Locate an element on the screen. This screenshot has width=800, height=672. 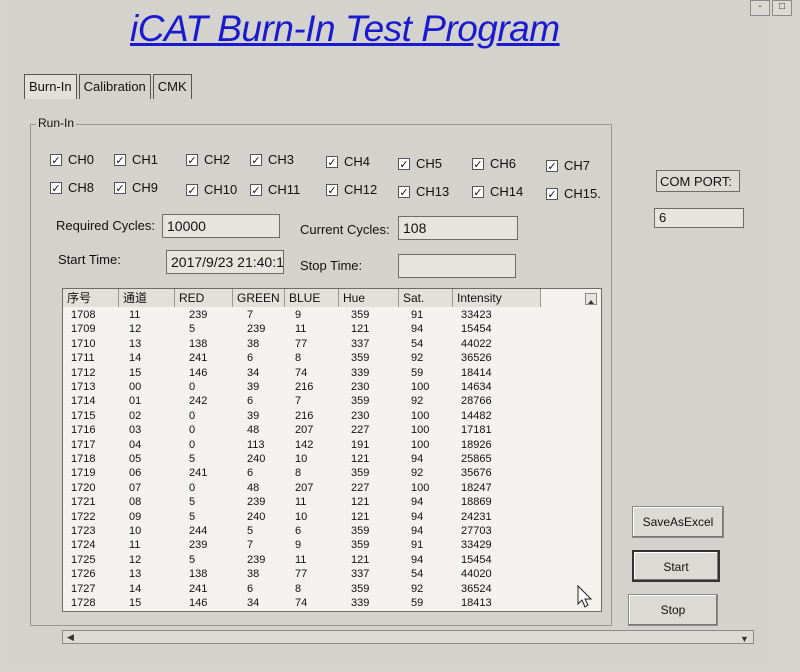
tab-cmk: CMK is located at coordinates (172, 86).